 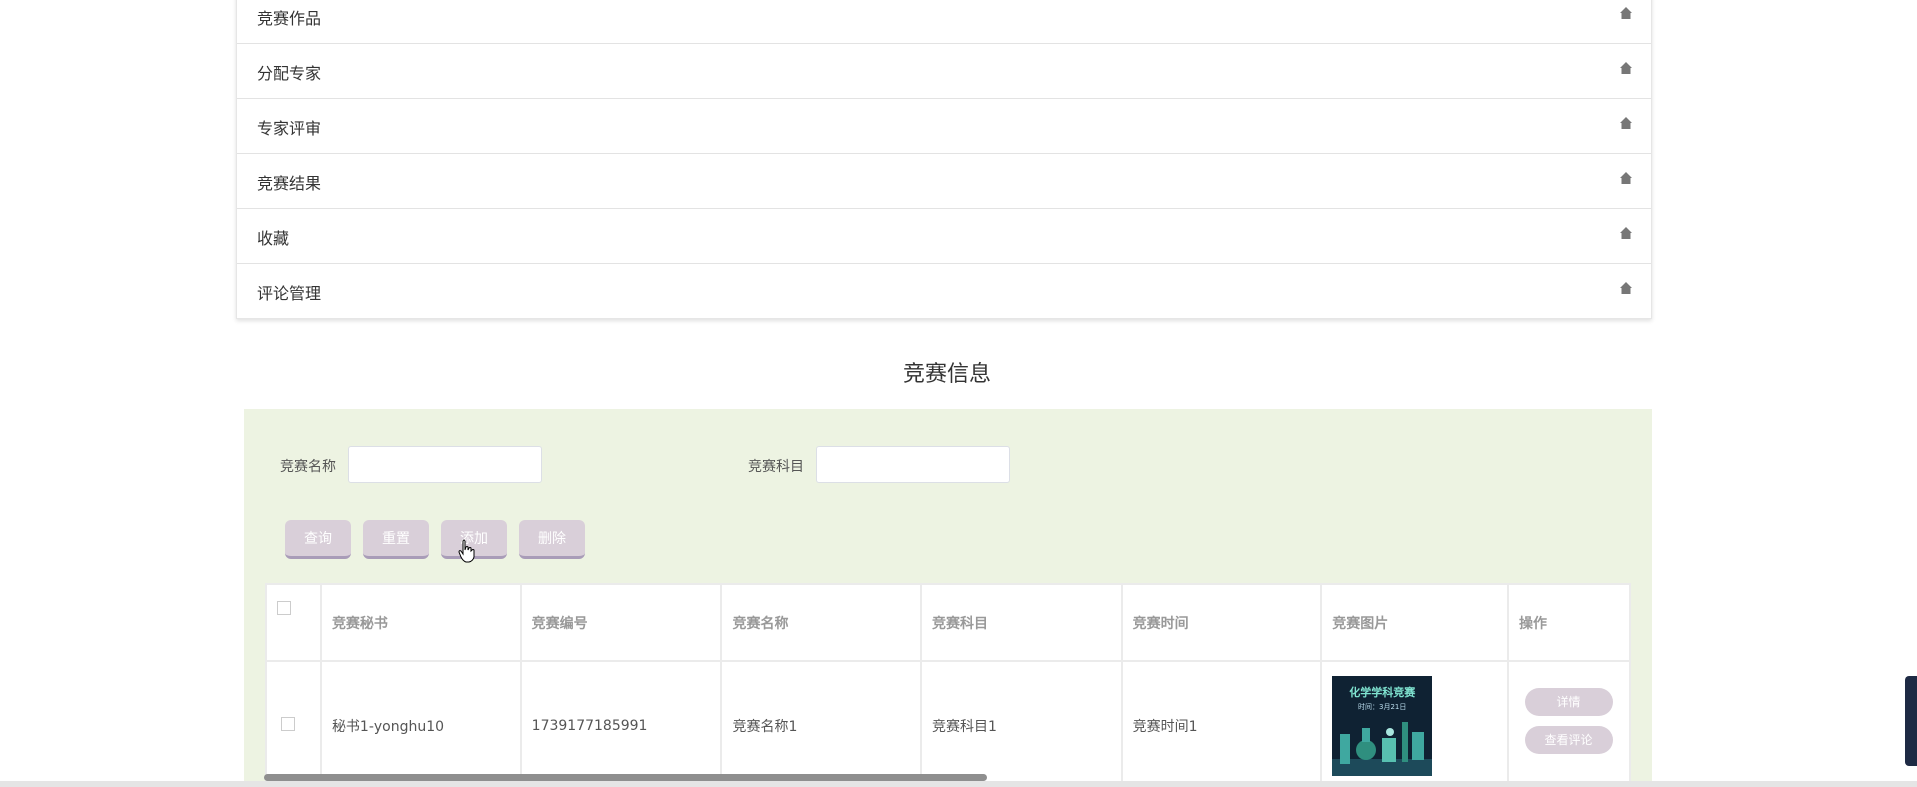 What do you see at coordinates (944, 70) in the screenshot?
I see `menu-item-assign-expert: 分配专家` at bounding box center [944, 70].